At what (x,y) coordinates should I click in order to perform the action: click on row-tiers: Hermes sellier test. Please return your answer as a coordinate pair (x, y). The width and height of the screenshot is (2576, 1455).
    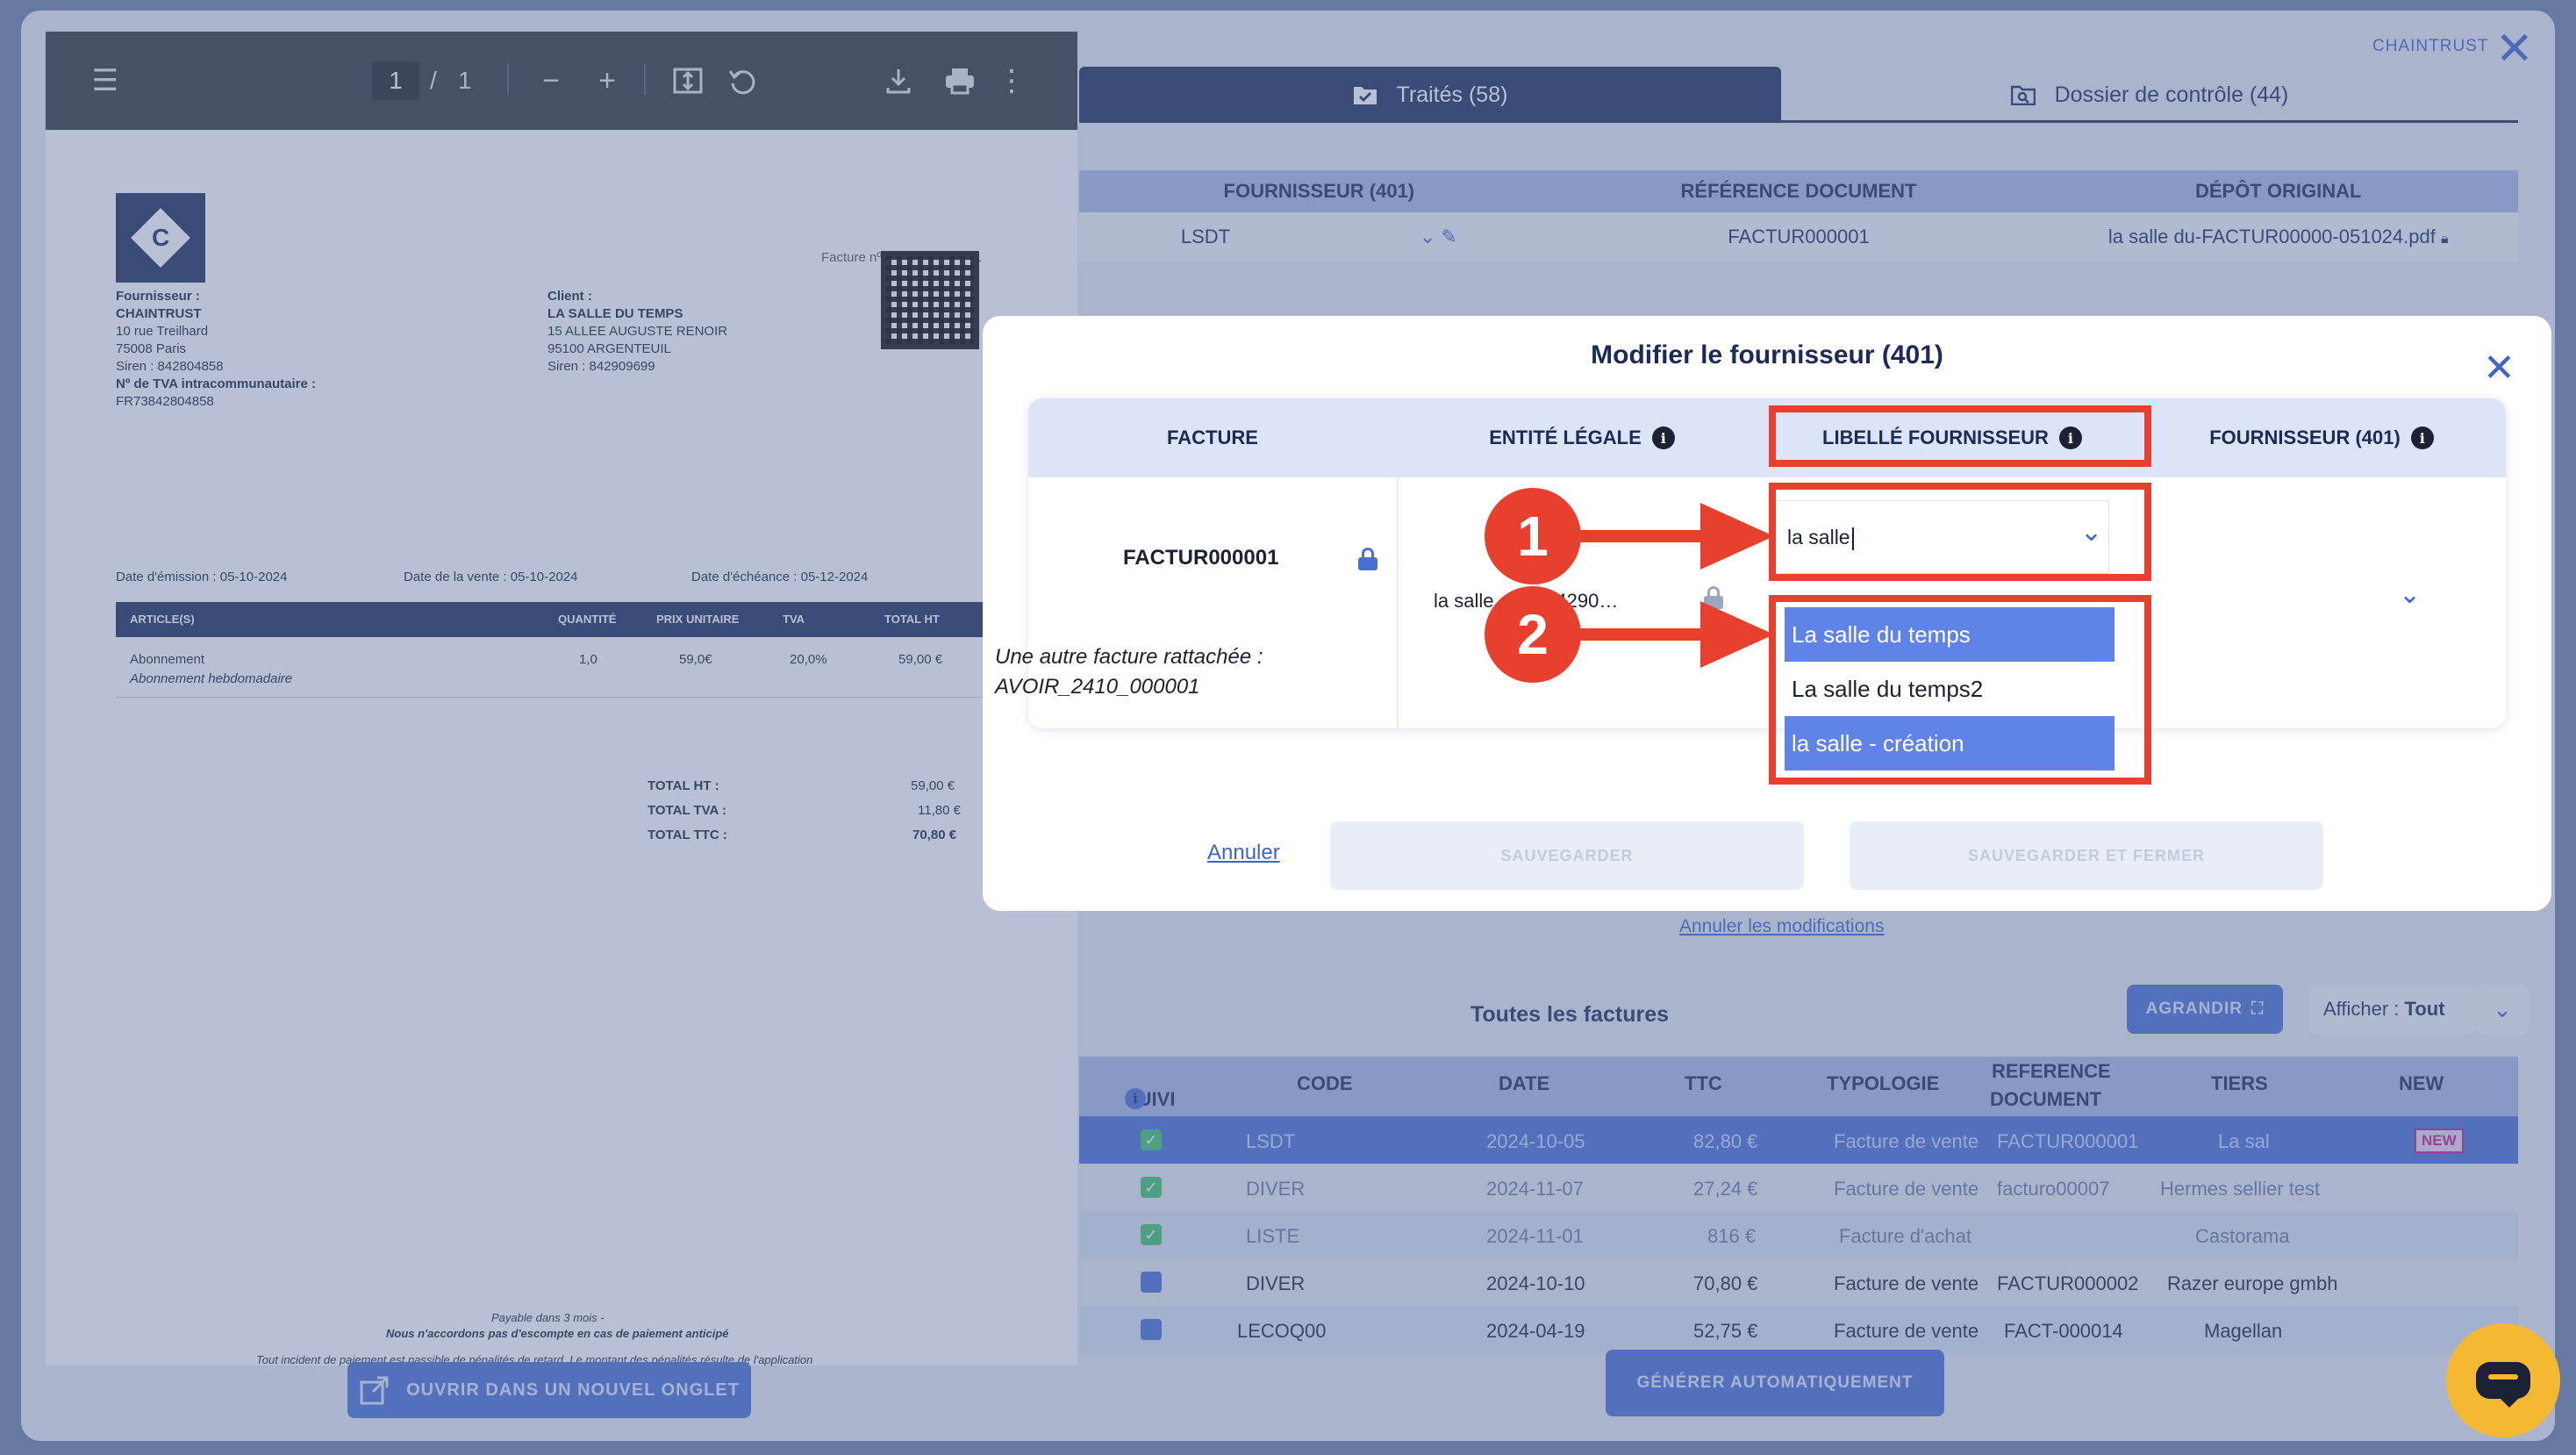
    Looking at the image, I should click on (2240, 1189).